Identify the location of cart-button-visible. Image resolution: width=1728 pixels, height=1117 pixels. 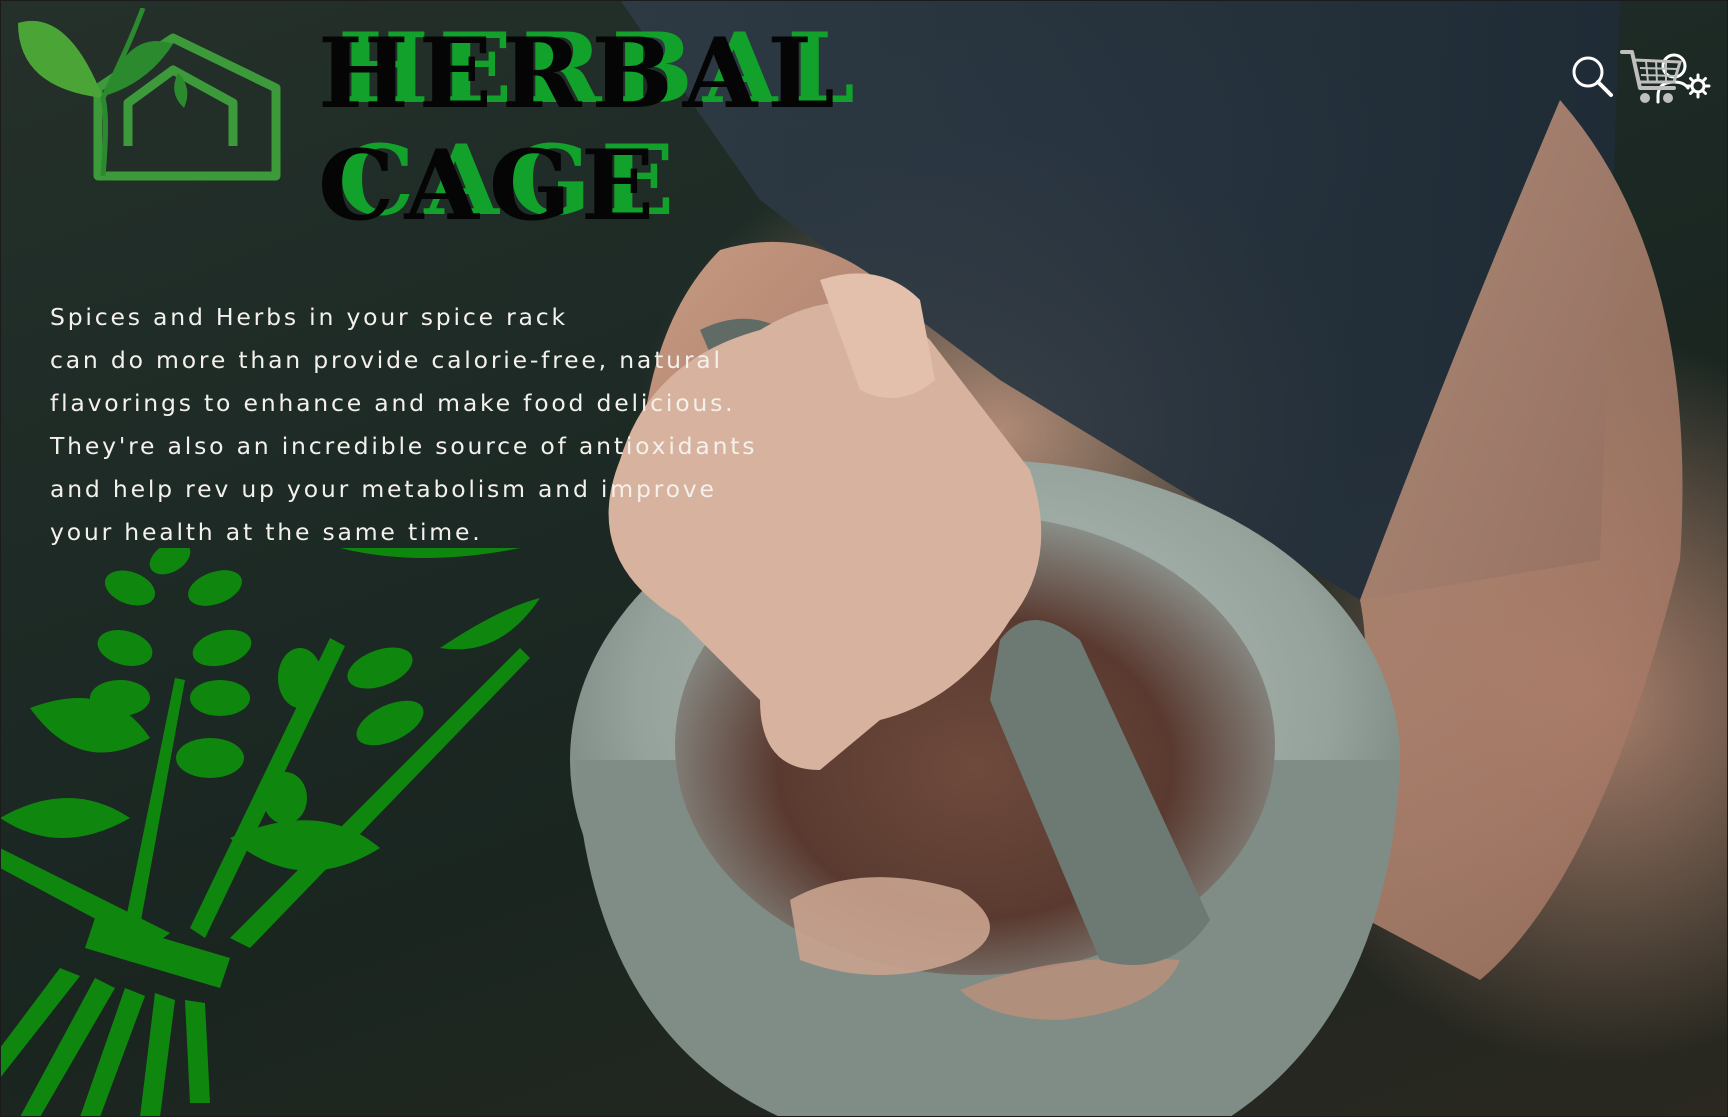
(1651, 77).